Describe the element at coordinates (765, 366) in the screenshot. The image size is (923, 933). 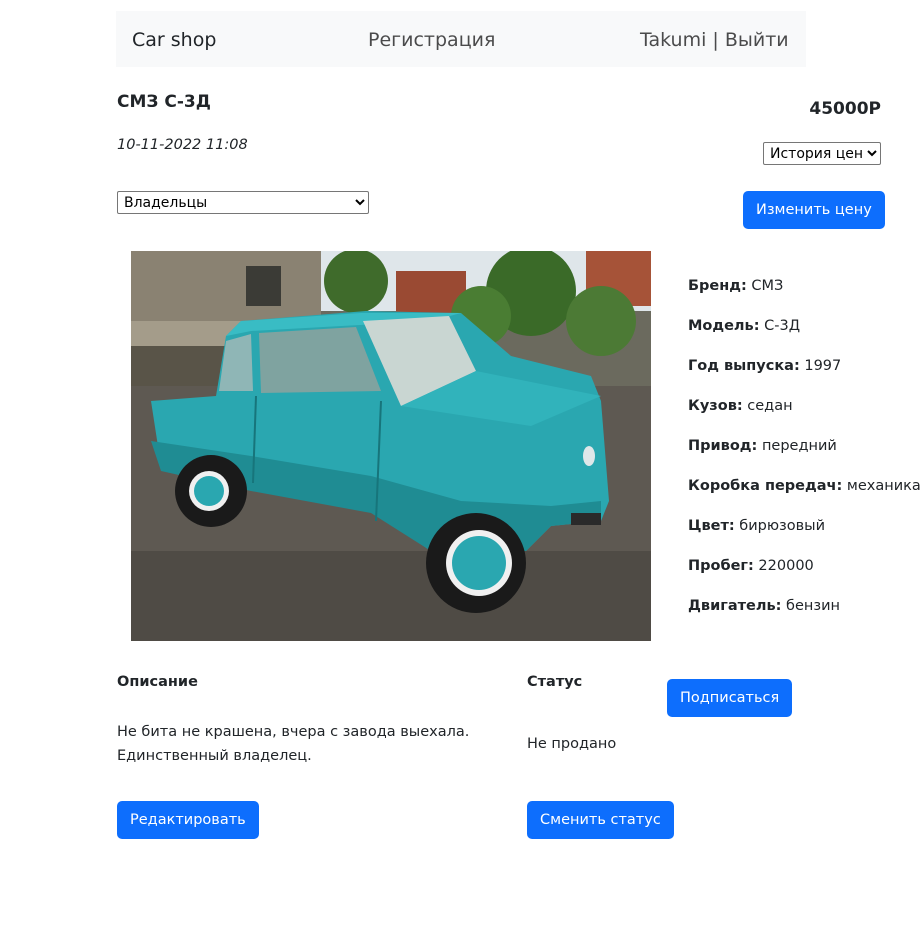
I see `spec-year: Год выпуска: 1997` at that location.